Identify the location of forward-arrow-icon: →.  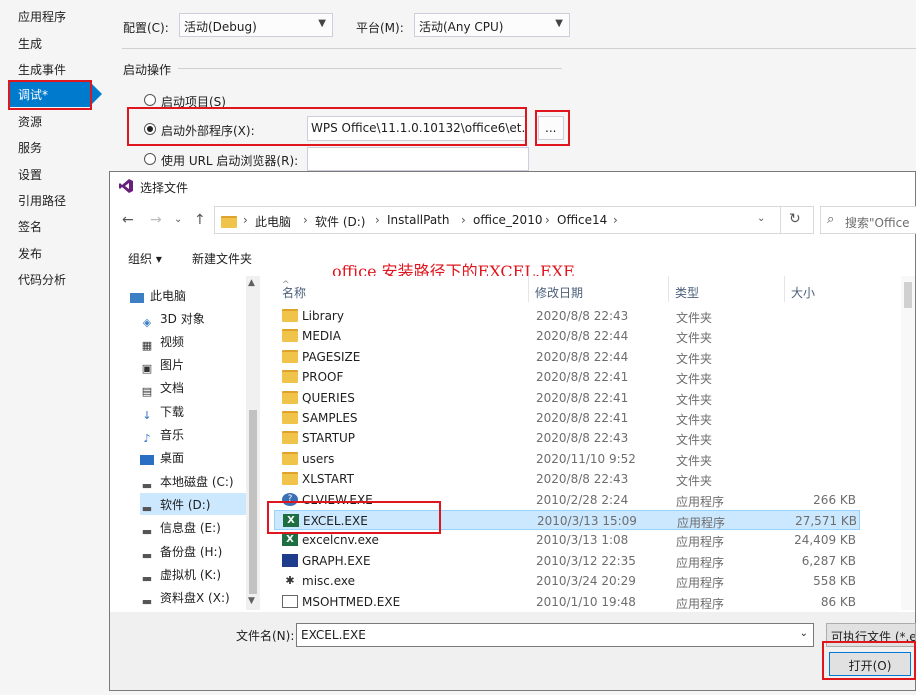
(156, 220).